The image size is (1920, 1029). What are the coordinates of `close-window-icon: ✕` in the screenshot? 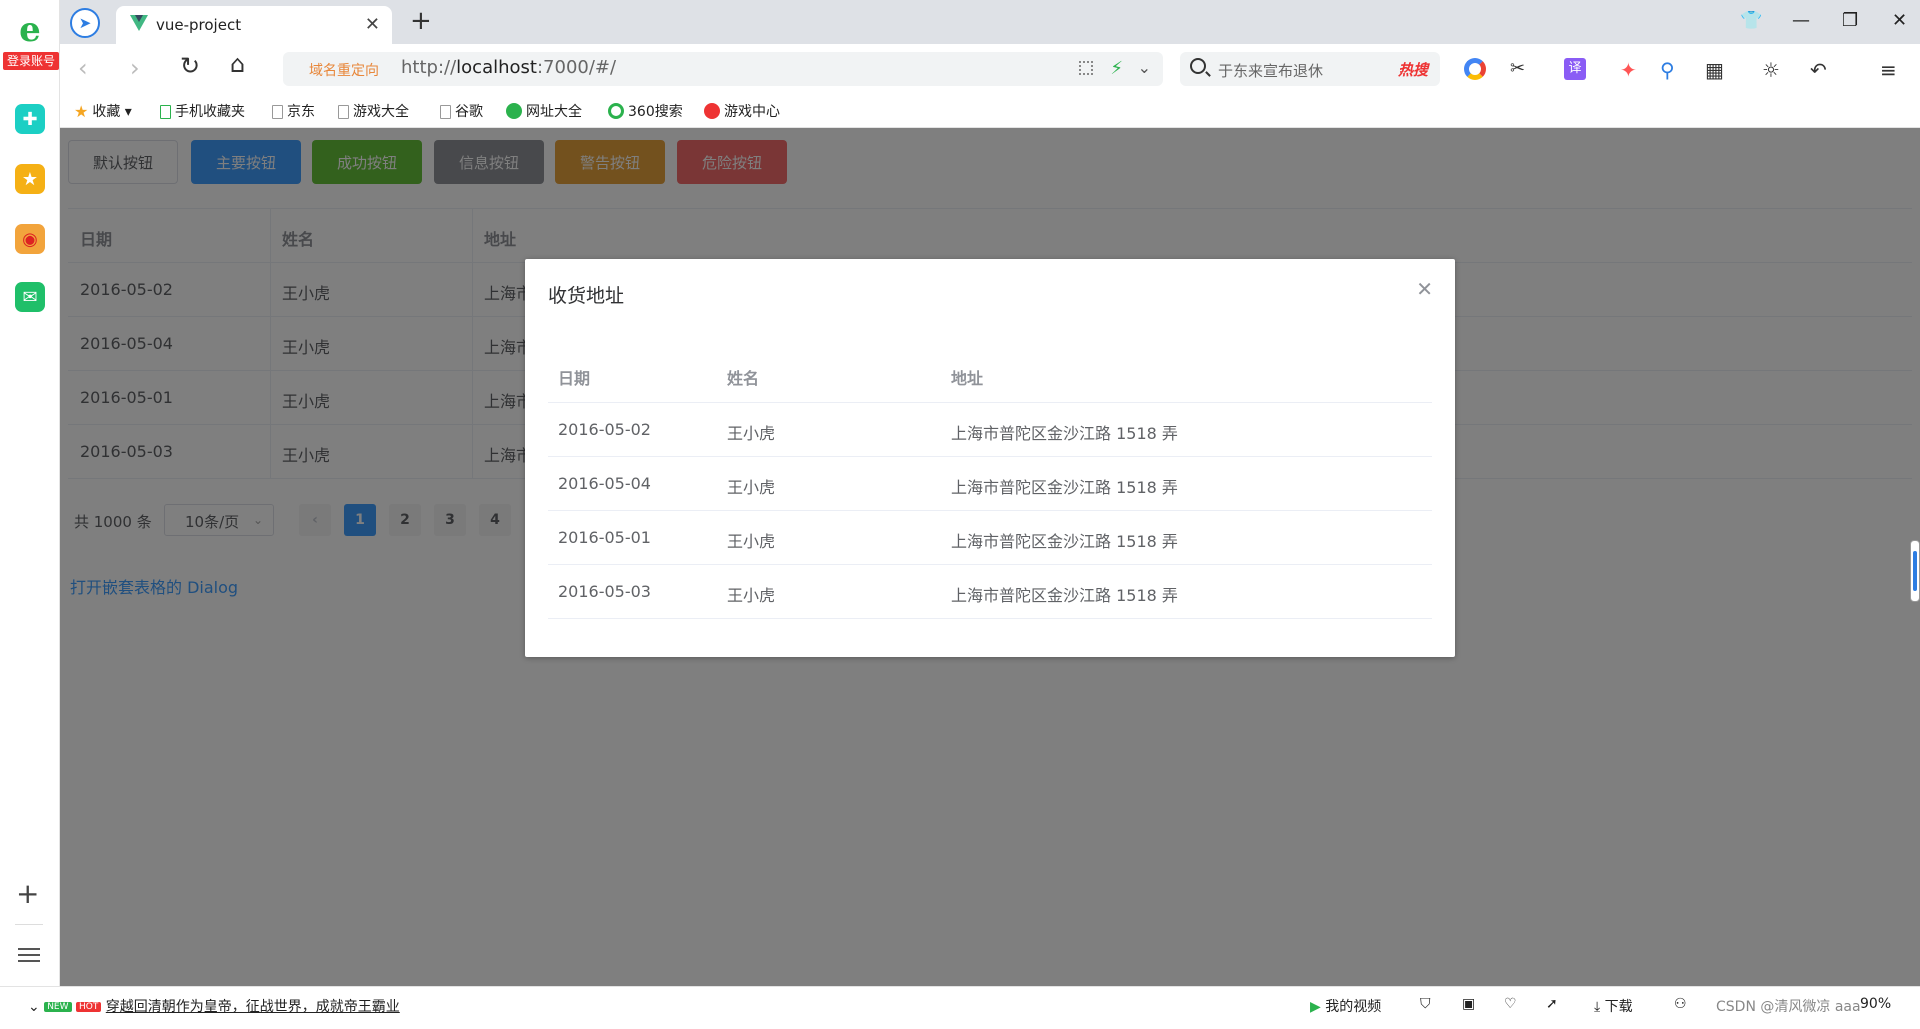 It's located at (1899, 20).